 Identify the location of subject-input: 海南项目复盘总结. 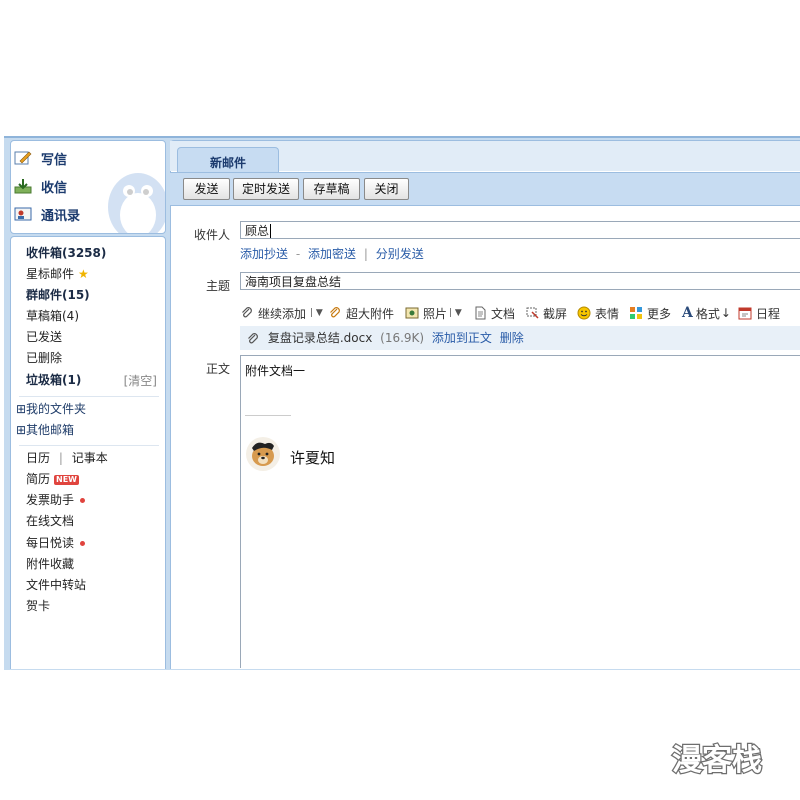
(520, 281).